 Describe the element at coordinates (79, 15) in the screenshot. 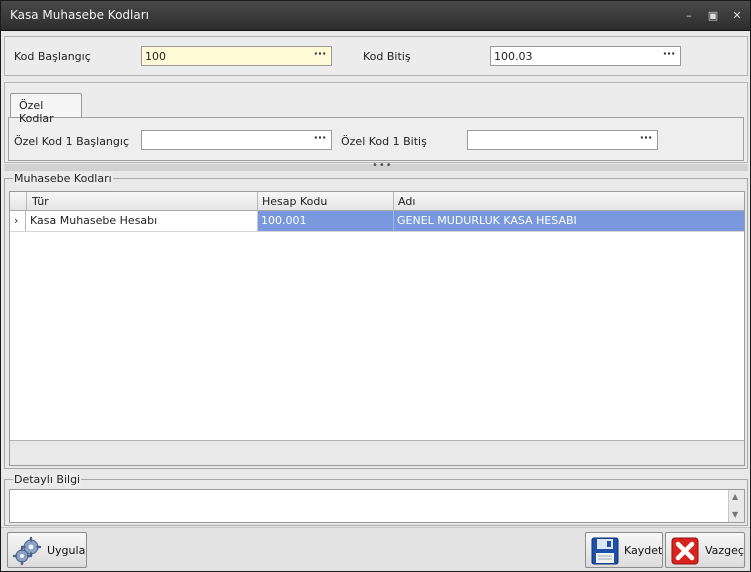

I see `window-title: Kasa Muhasebe Kodları` at that location.